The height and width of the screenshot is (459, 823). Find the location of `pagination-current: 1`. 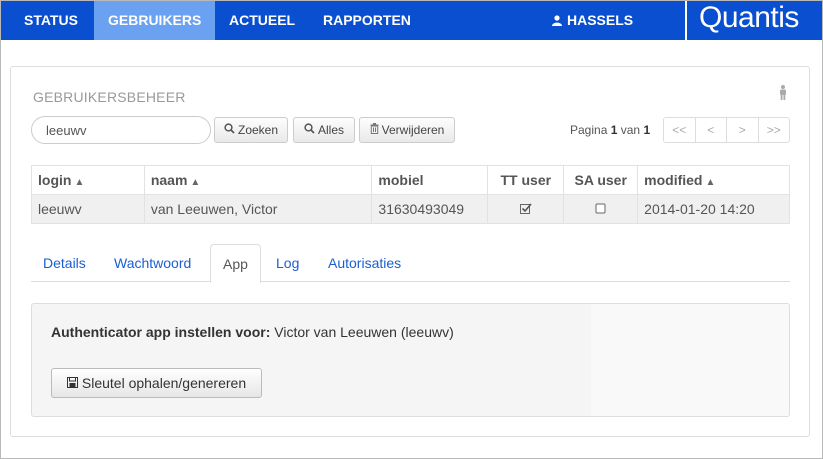

pagination-current: 1 is located at coordinates (614, 130).